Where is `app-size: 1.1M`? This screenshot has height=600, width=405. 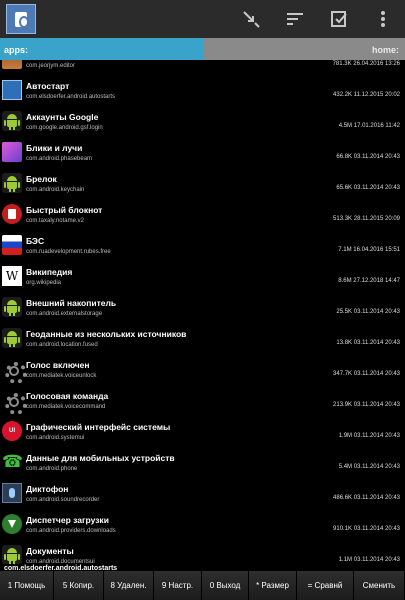 app-size: 1.1M is located at coordinates (345, 560).